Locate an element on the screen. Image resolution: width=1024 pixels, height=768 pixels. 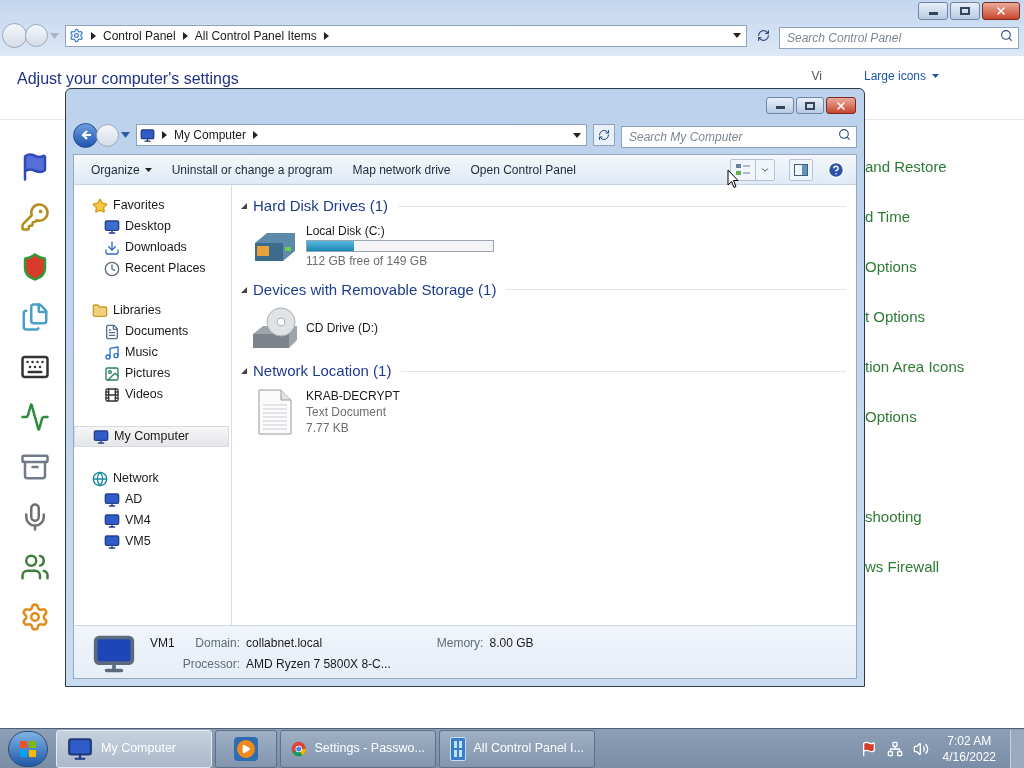
settings-link: and Restore is located at coordinates (906, 167).